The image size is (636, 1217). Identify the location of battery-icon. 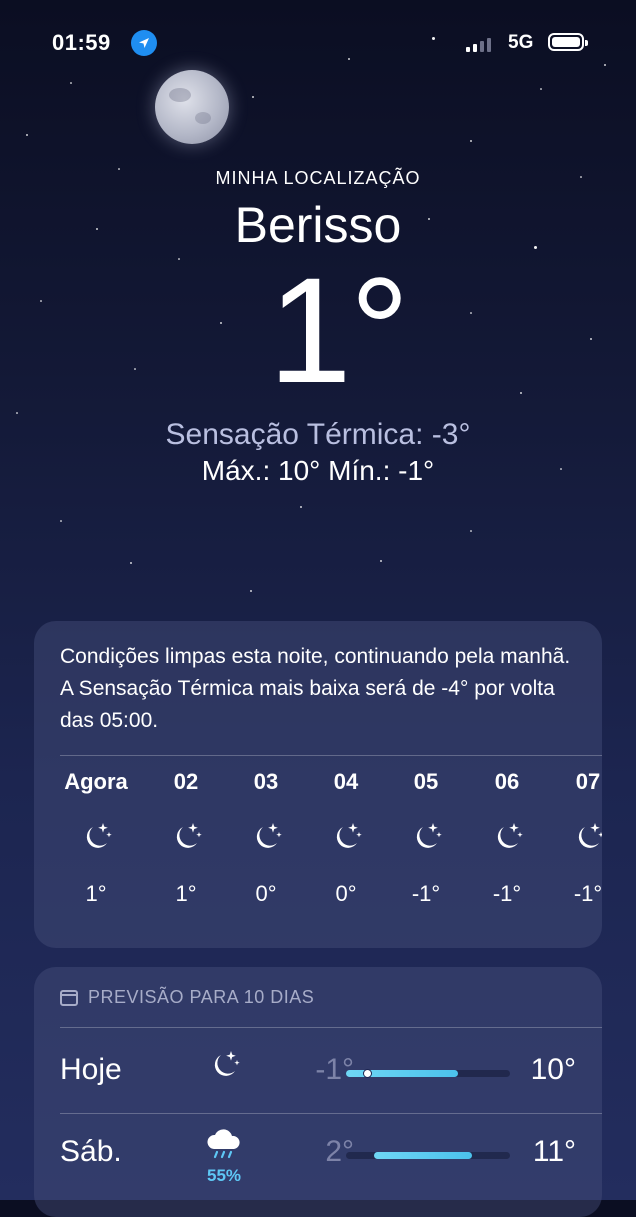
(568, 42).